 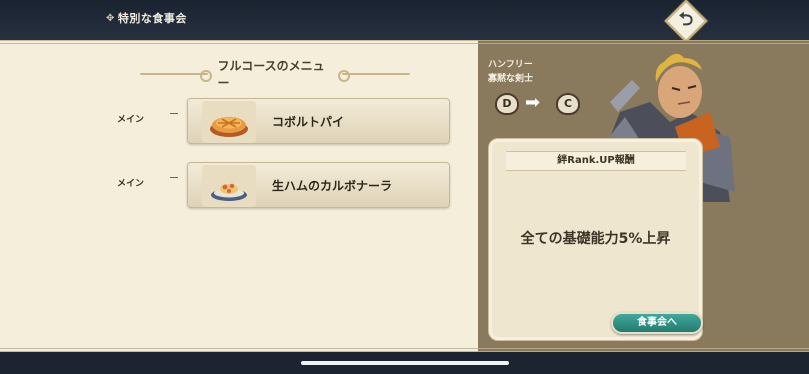 I want to click on carbonara-plate-icon, so click(x=229, y=186).